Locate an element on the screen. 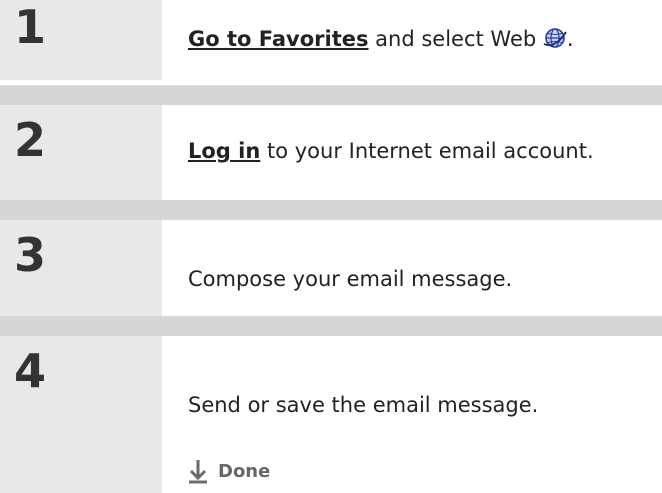  step-number: 1 is located at coordinates (30, 27).